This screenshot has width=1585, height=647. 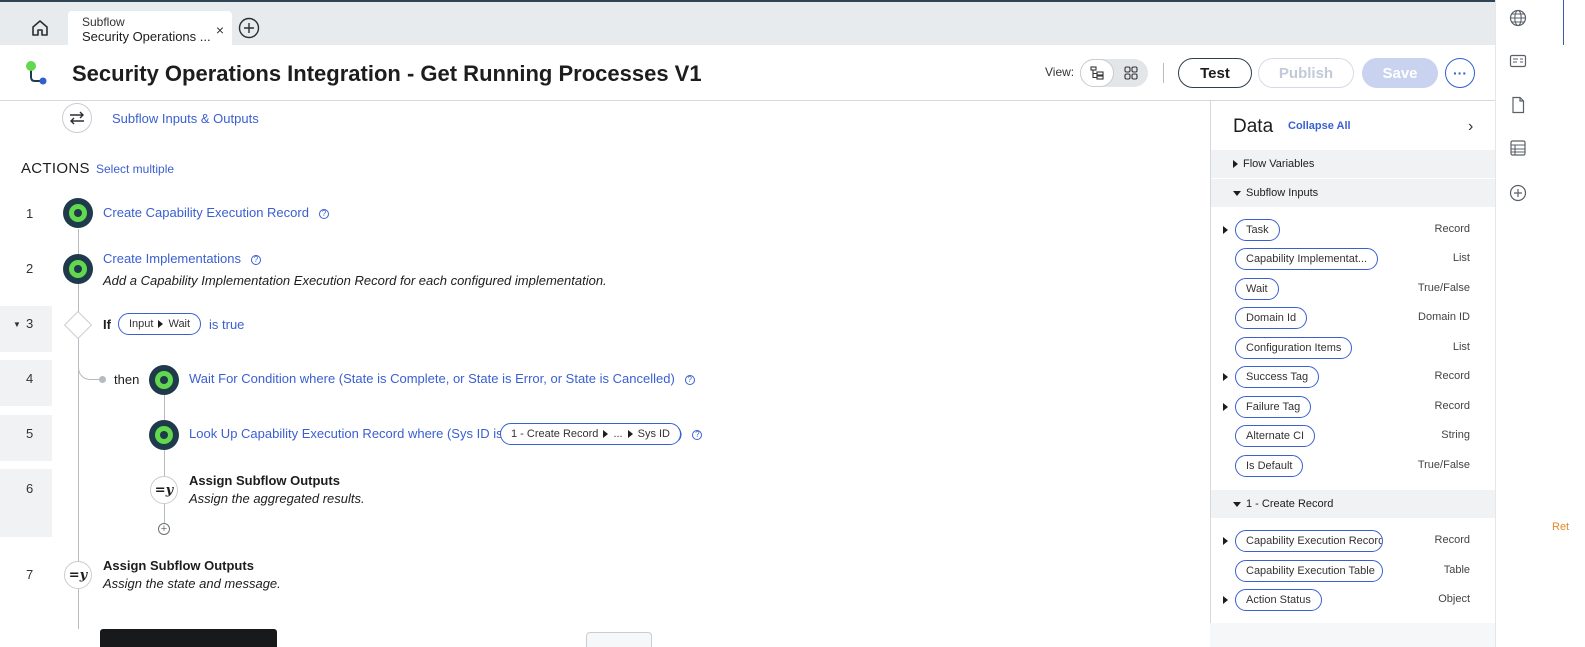 I want to click on data-pill: Capability Execution Record, so click(x=1309, y=541).